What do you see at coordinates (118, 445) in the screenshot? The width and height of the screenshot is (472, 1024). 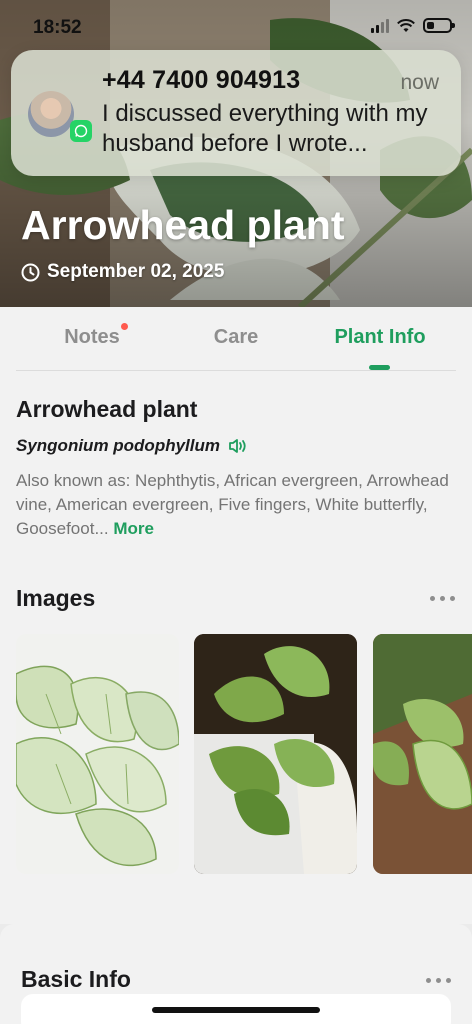 I see `scientific-name: Syngonium podophyllum` at bounding box center [118, 445].